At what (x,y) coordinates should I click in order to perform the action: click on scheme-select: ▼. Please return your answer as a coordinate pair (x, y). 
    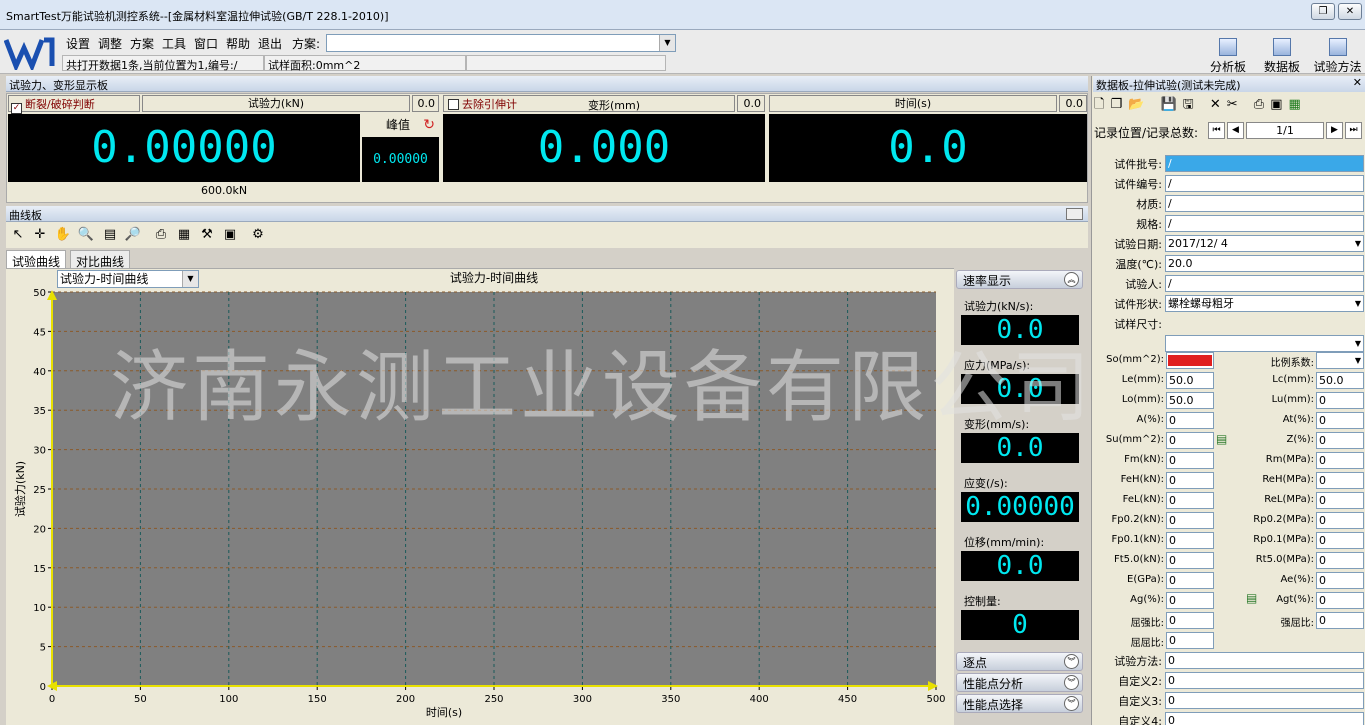
    Looking at the image, I should click on (501, 43).